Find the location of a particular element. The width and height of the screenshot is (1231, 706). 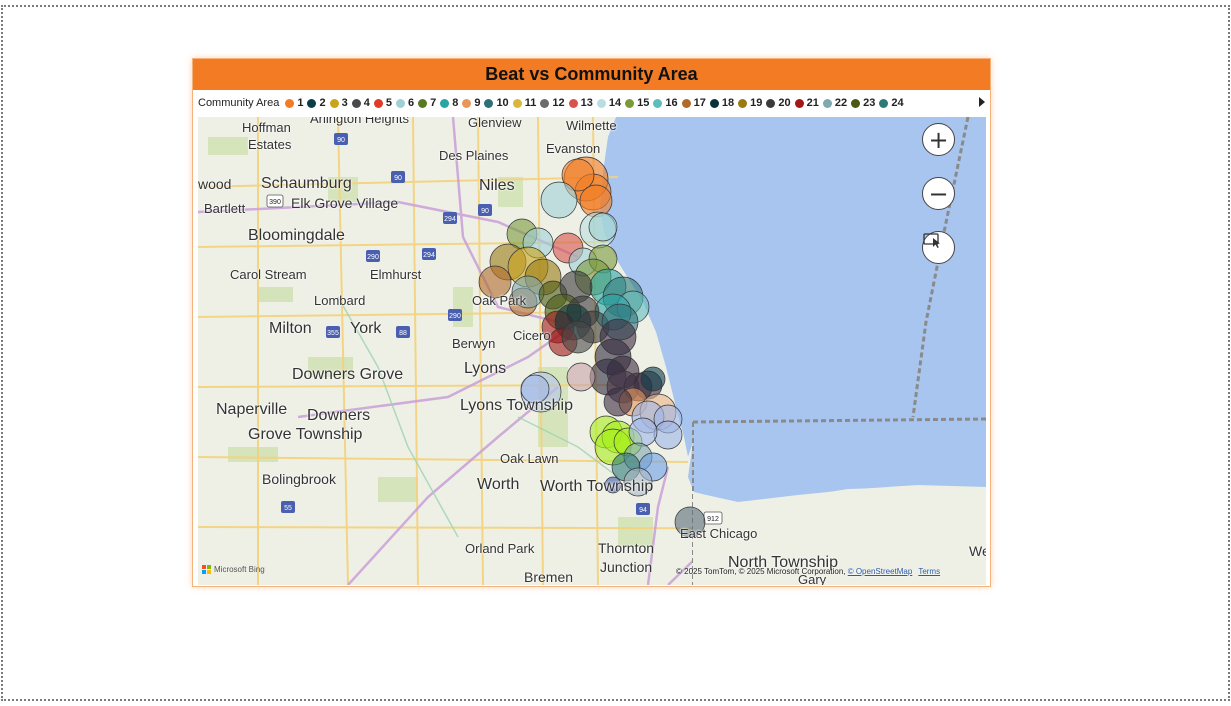

legend-item-1: 1 is located at coordinates (294, 103).